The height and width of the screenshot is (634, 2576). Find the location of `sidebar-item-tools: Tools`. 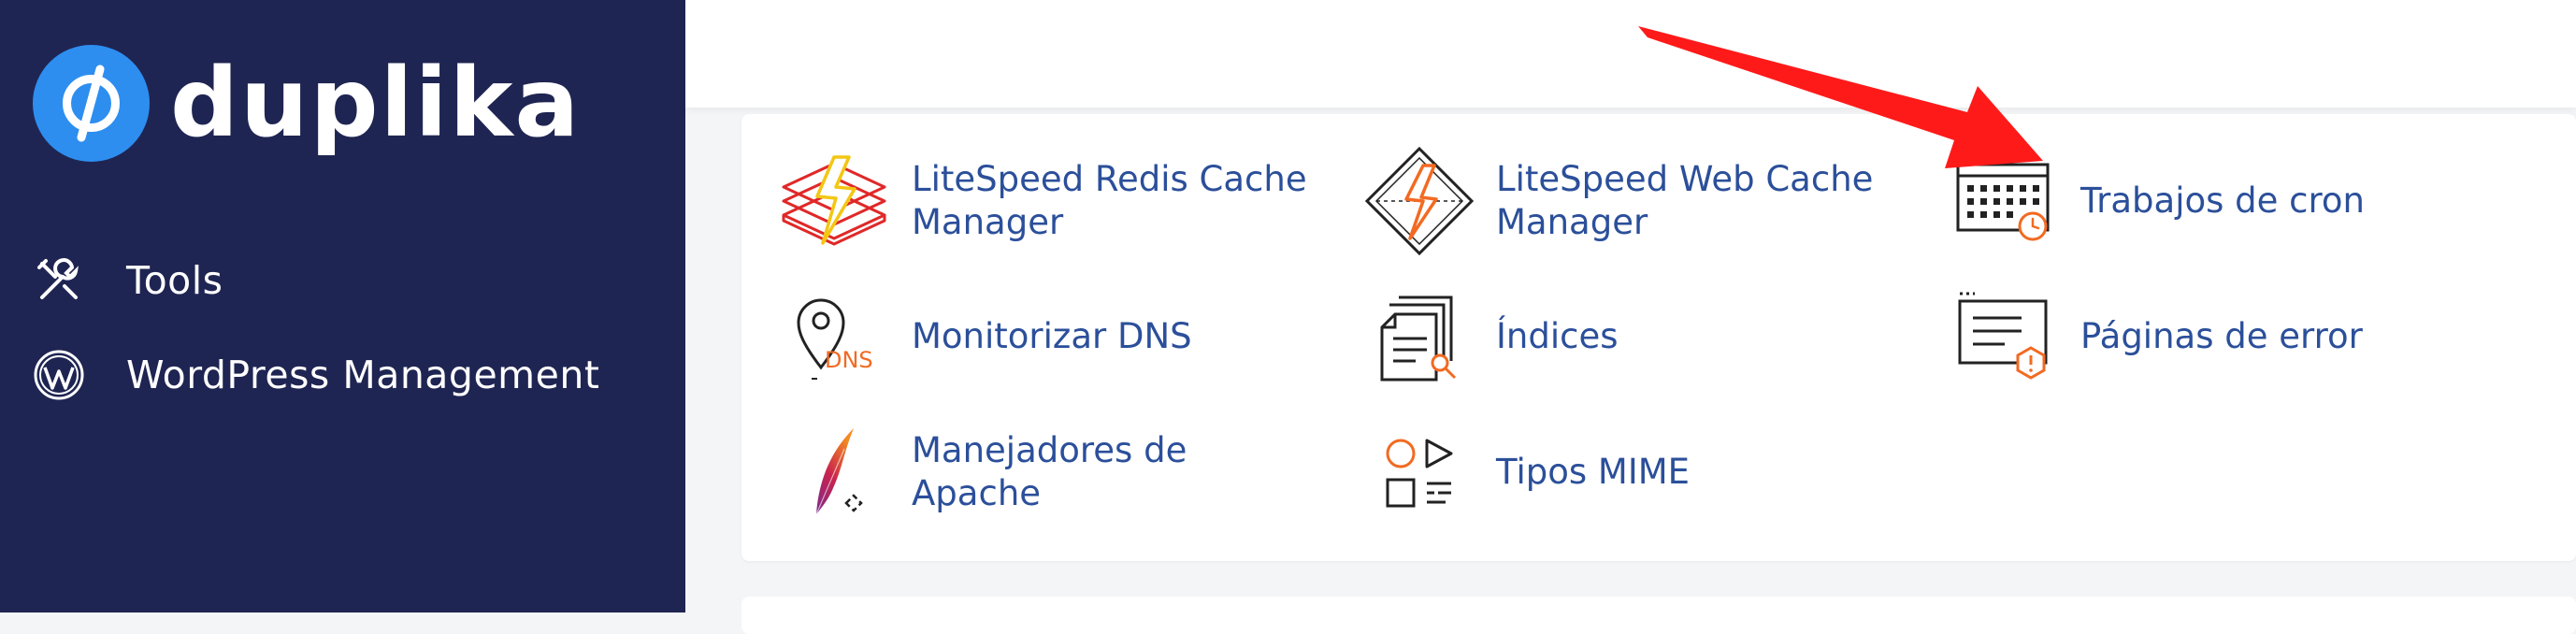

sidebar-item-tools: Tools is located at coordinates (128, 280).